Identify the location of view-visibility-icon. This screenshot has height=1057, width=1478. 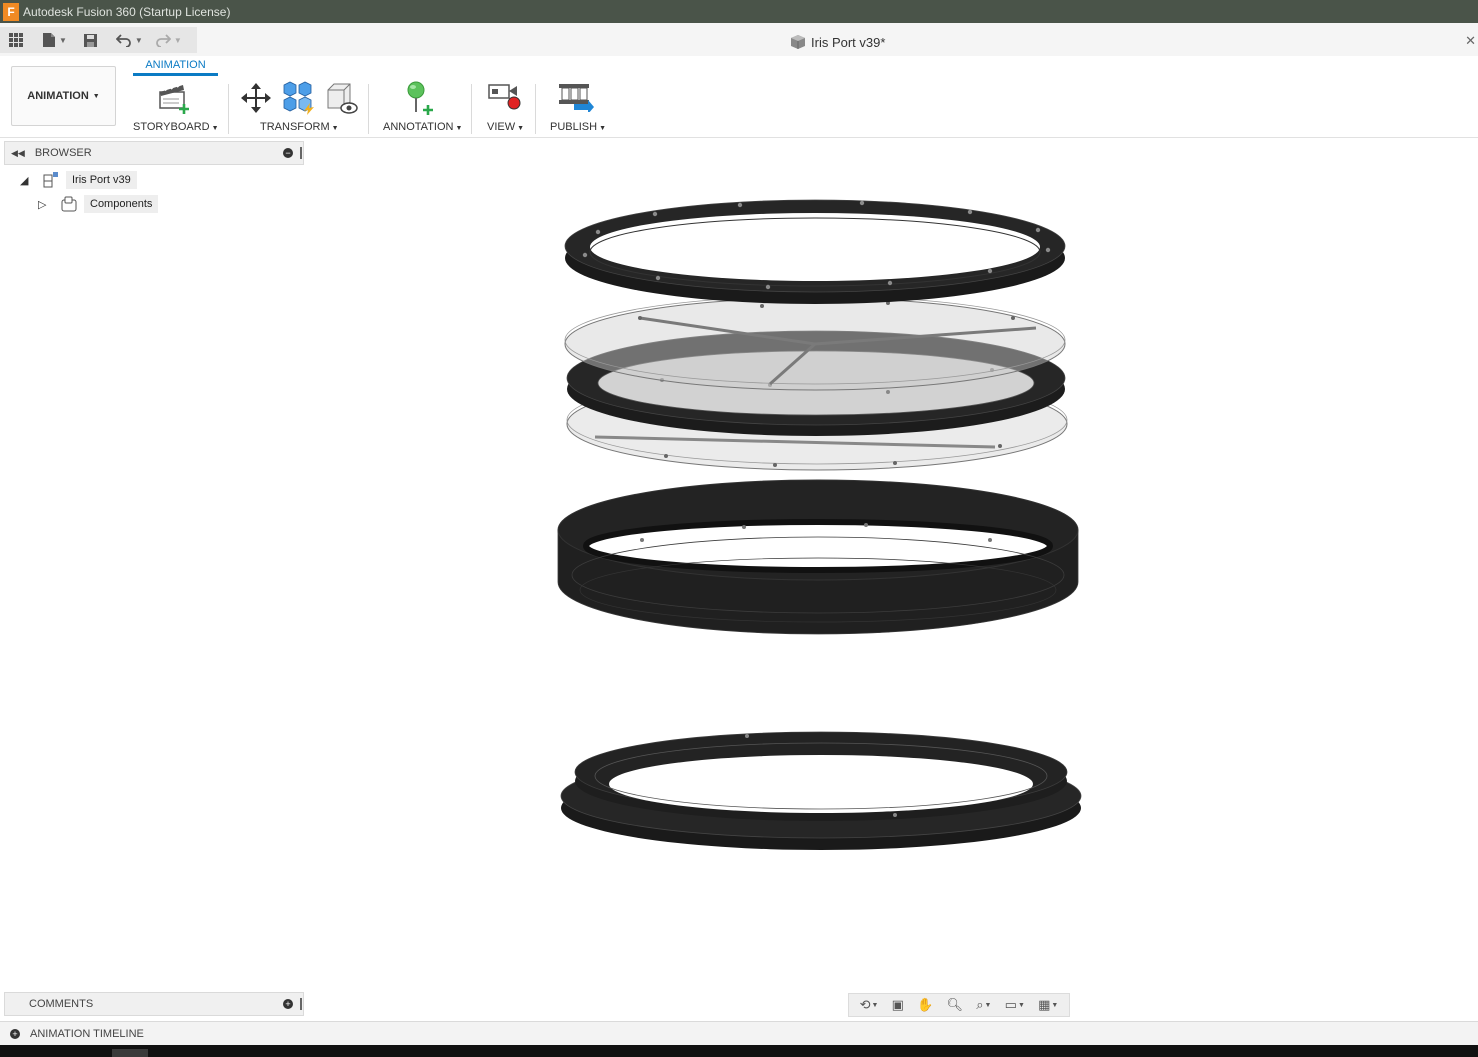
(342, 99).